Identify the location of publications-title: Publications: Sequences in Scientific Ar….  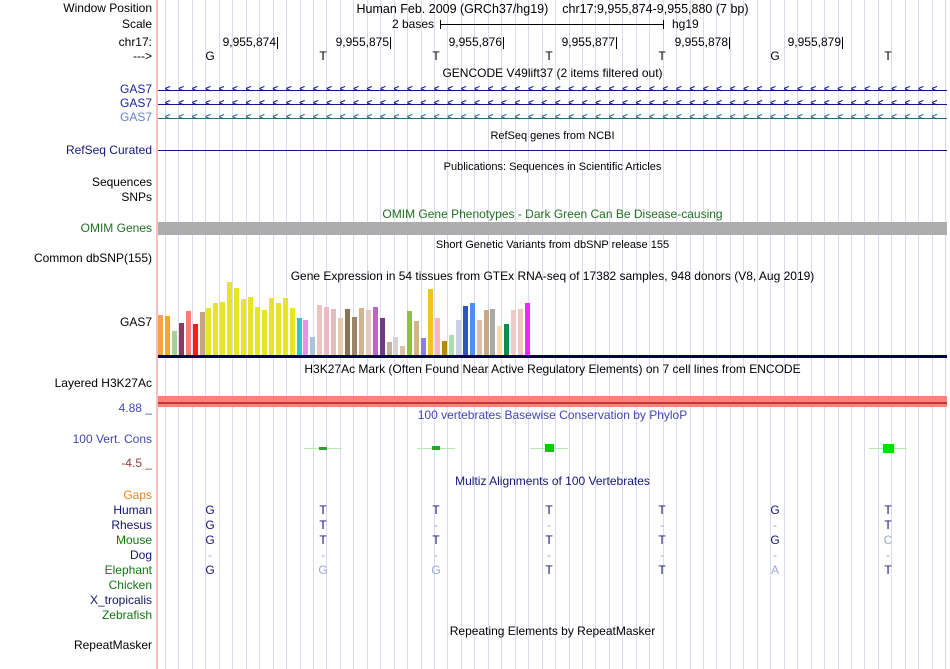
(552, 167).